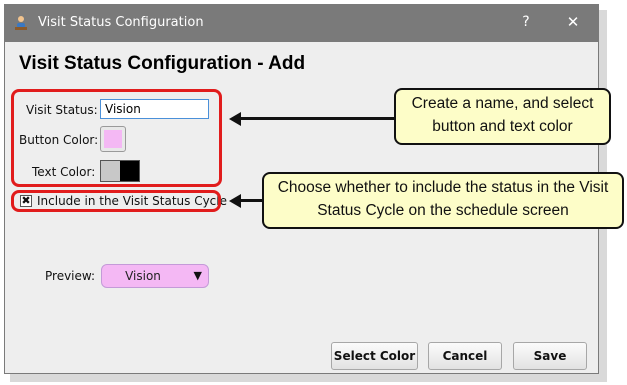 This screenshot has width=627, height=385. I want to click on save-button: Save, so click(550, 356).